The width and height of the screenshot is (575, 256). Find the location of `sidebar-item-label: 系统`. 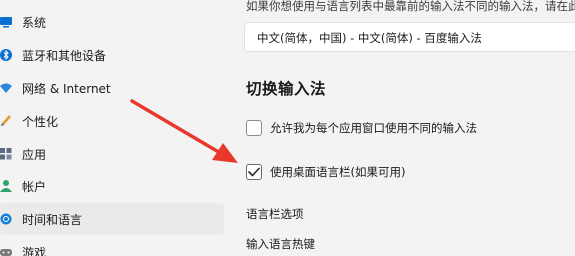

sidebar-item-label: 系统 is located at coordinates (34, 22).